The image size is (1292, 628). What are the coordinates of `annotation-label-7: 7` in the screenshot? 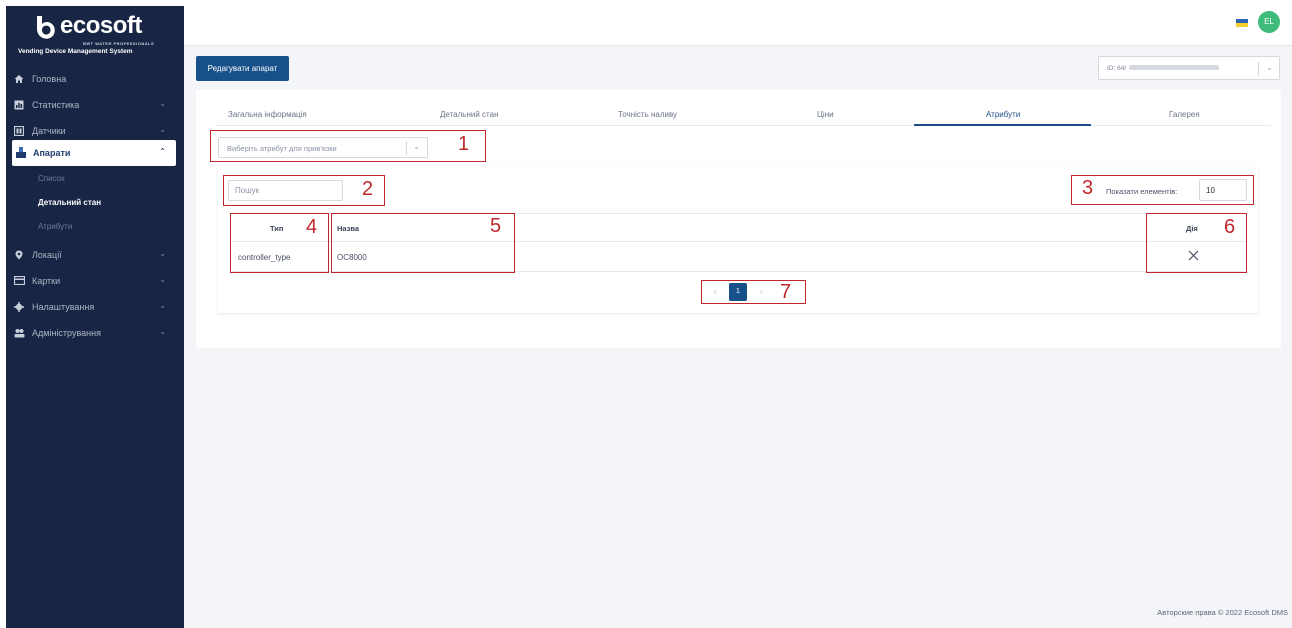 It's located at (786, 292).